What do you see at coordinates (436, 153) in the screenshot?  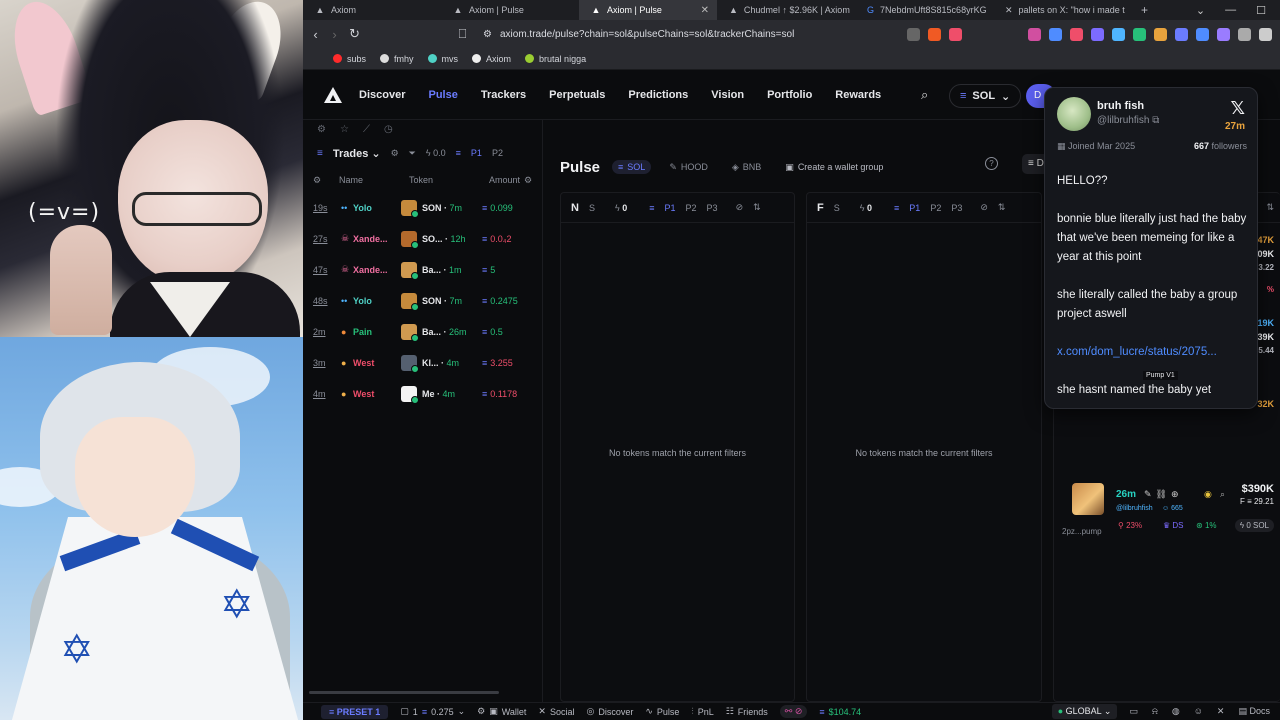 I see `lightning-icon: ϟ 0.0` at bounding box center [436, 153].